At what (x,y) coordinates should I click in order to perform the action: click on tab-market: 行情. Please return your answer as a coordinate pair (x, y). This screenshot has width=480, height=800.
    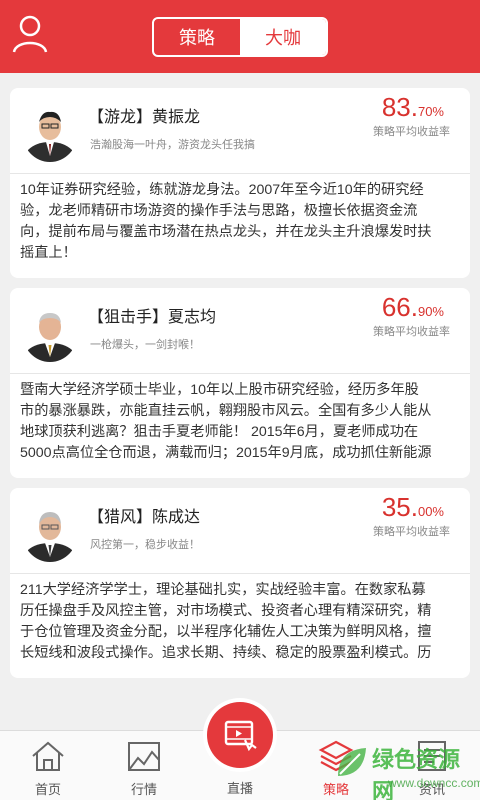
    Looking at the image, I should click on (144, 765).